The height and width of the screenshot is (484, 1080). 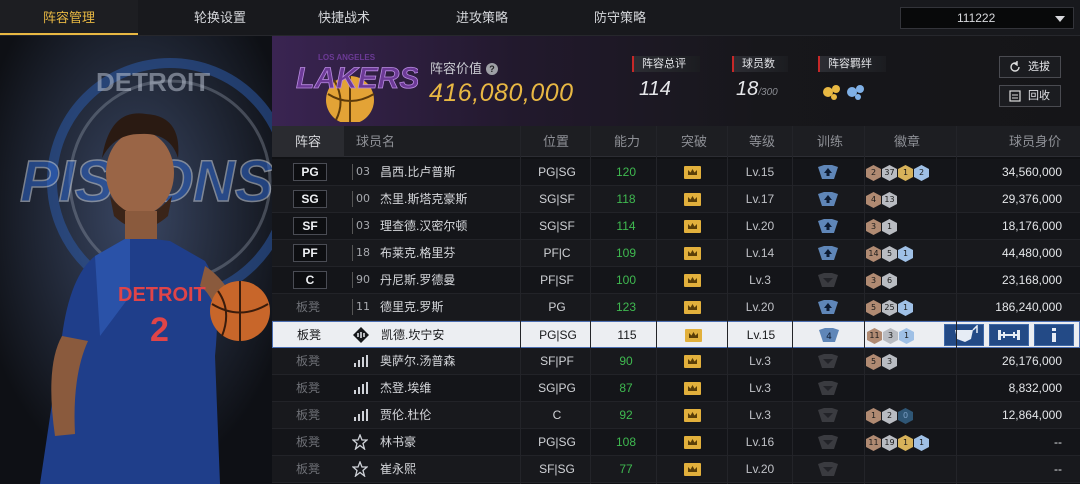 What do you see at coordinates (890, 415) in the screenshot?
I see `badge-group: 120` at bounding box center [890, 415].